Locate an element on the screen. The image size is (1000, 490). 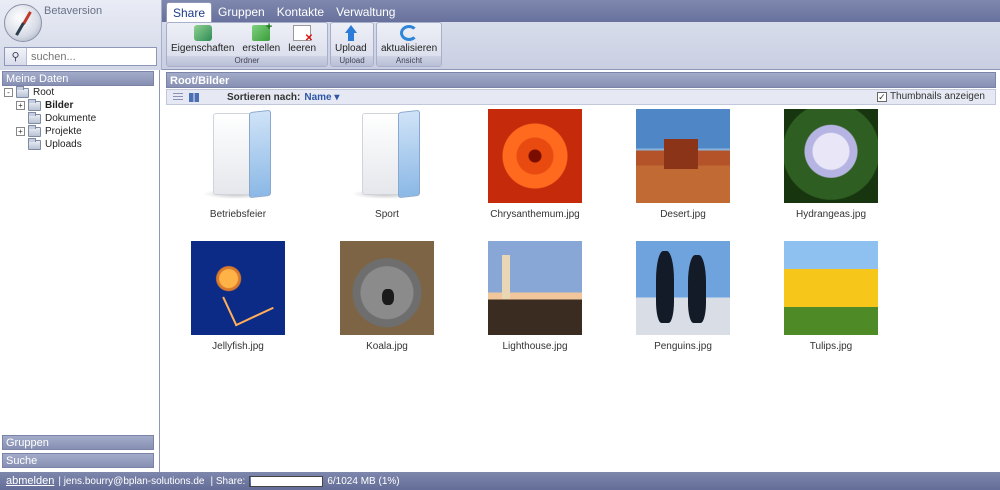
tree-node-bilder: + Bilder is located at coordinates (45, 105).